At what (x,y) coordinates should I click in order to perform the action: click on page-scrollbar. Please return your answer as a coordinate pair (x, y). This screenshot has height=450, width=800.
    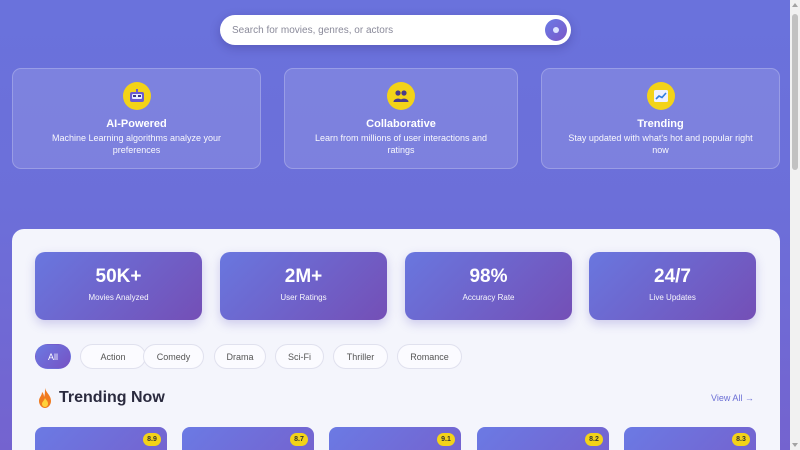
    Looking at the image, I should click on (795, 225).